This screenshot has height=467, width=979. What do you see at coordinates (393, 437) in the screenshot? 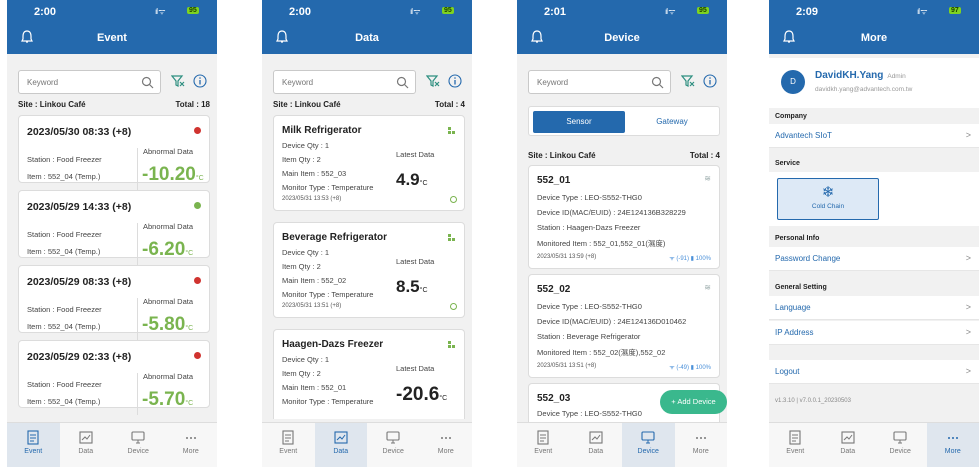
I see `monitor-icon` at bounding box center [393, 437].